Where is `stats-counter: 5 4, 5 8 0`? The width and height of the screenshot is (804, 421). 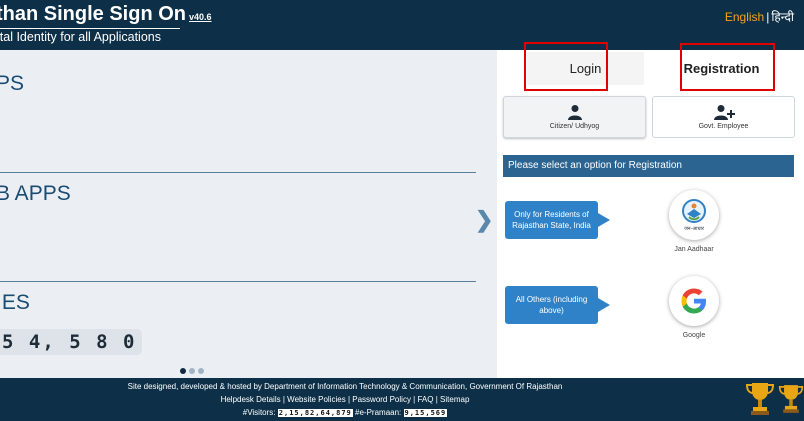
stats-counter: 5 4, 5 8 0 is located at coordinates (71, 342).